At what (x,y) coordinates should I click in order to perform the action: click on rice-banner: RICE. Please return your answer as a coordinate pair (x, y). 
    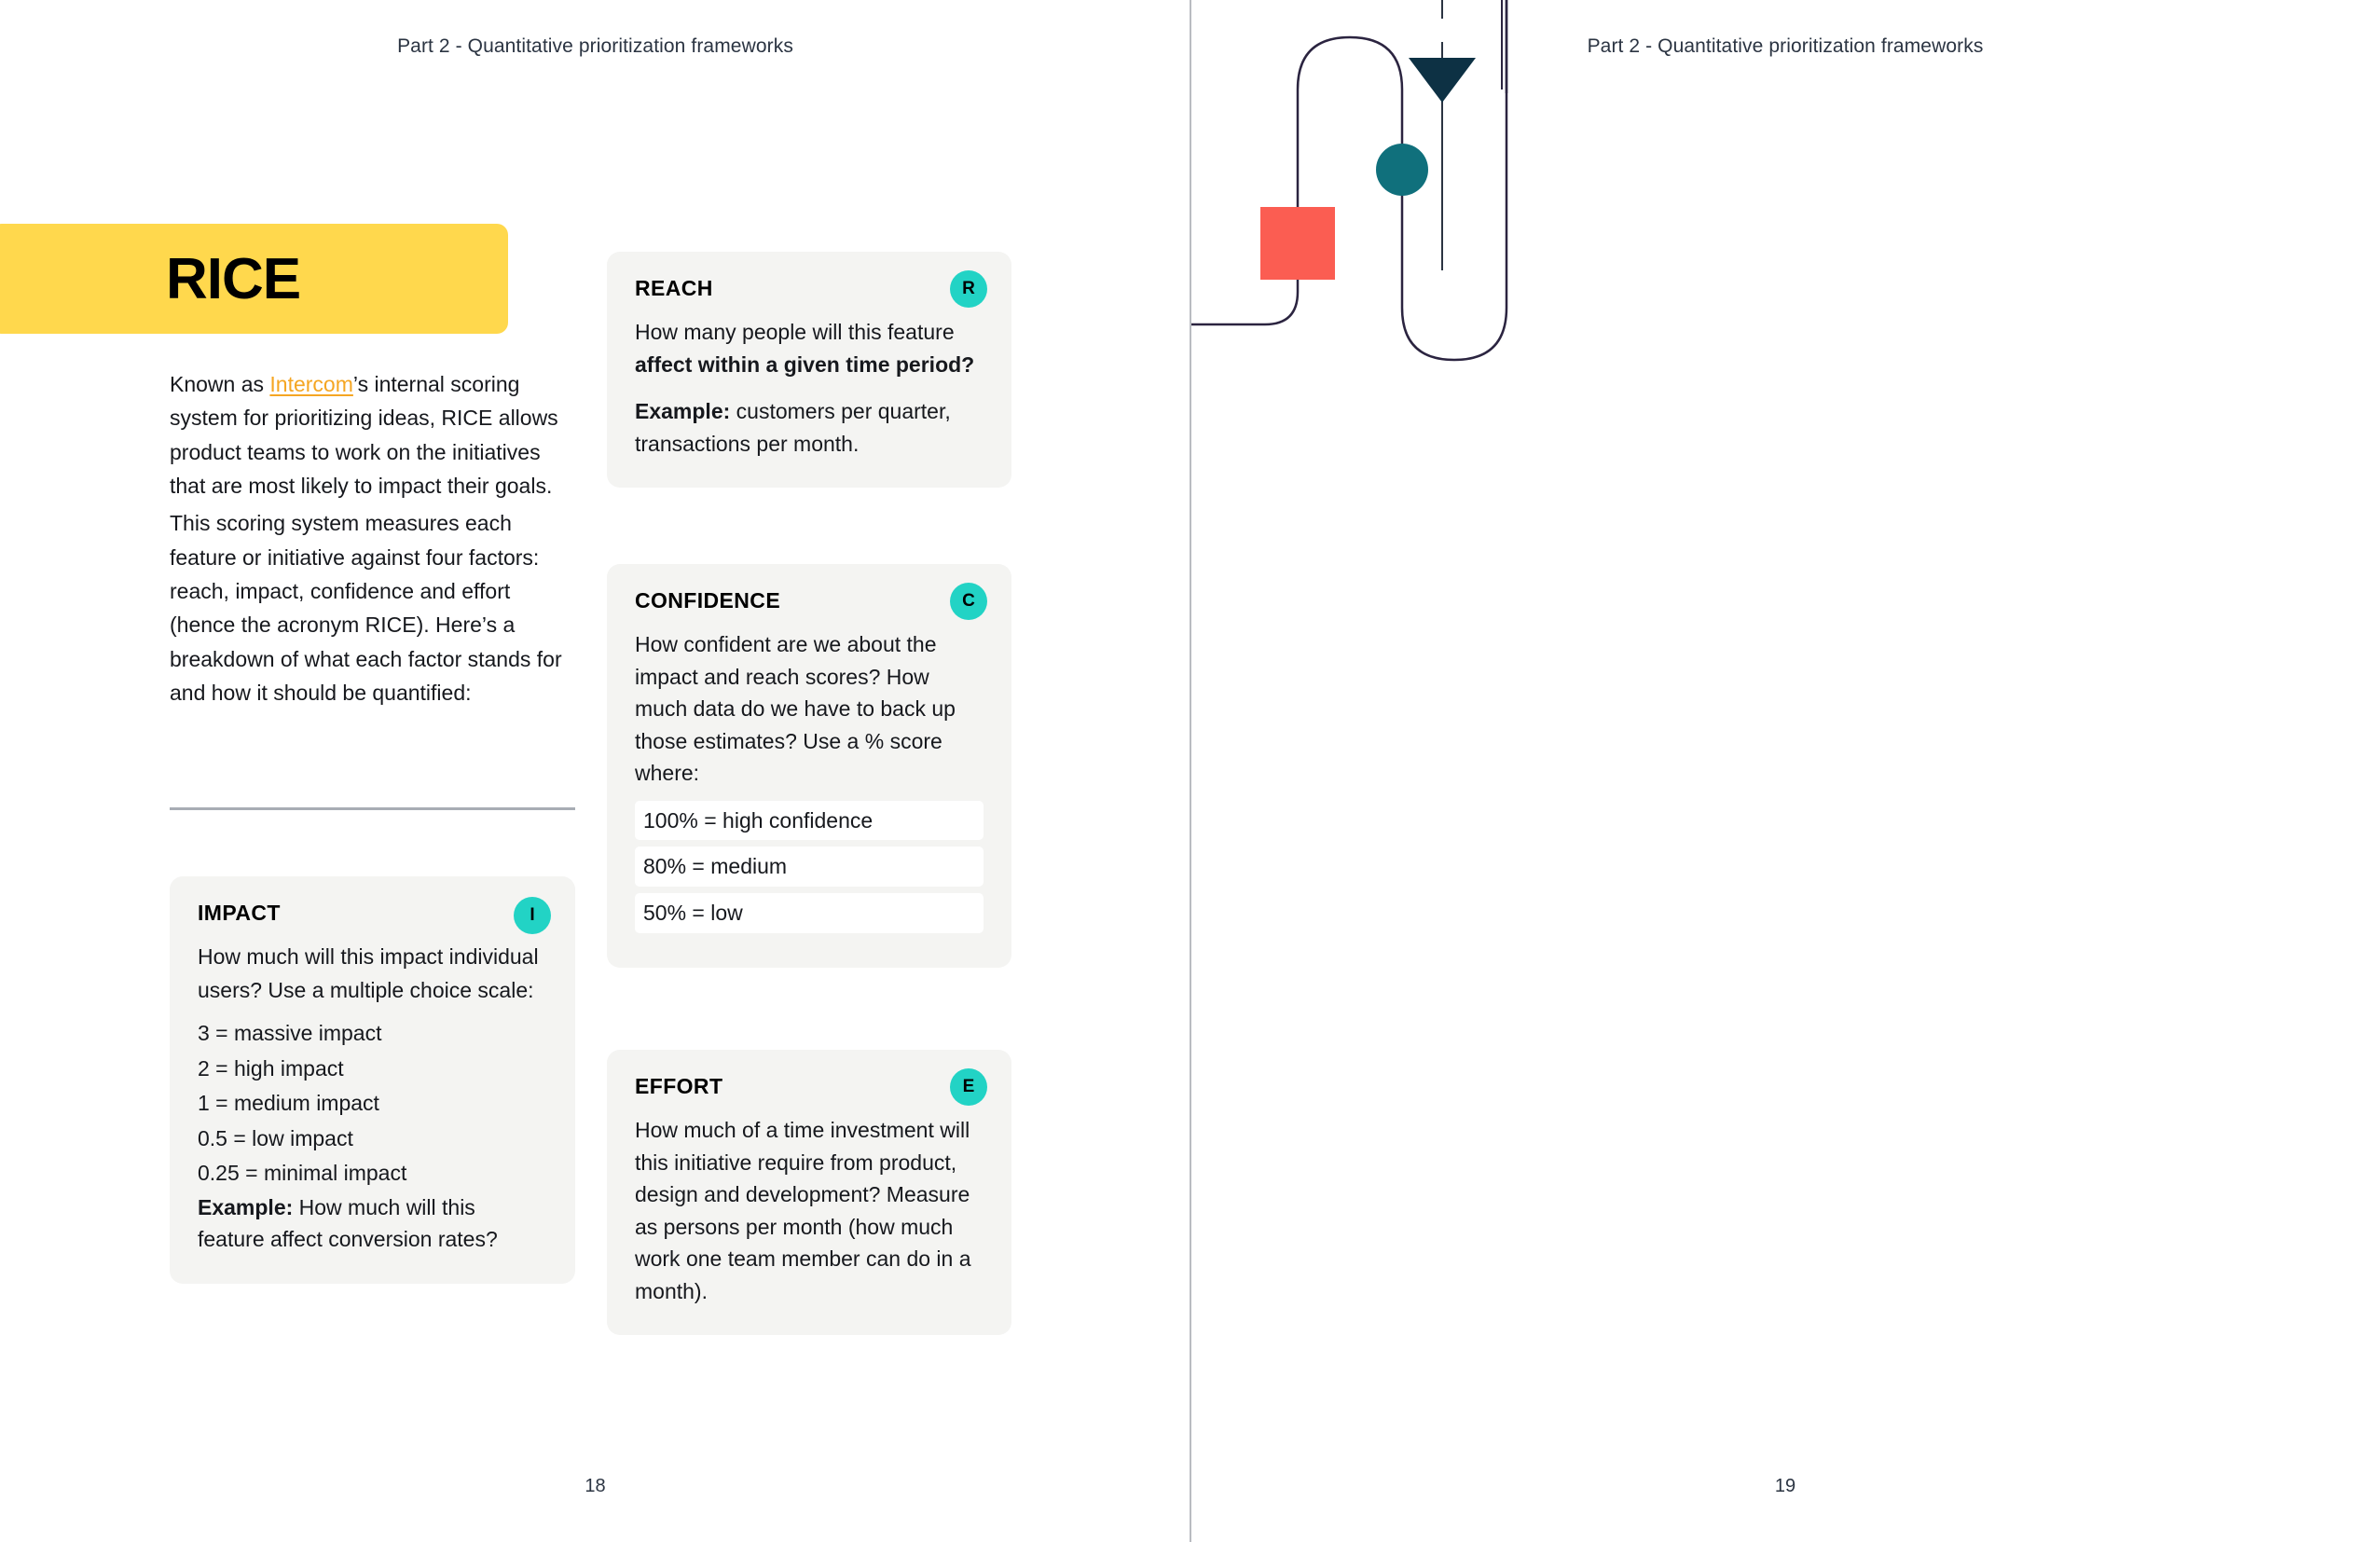
    Looking at the image, I should click on (254, 279).